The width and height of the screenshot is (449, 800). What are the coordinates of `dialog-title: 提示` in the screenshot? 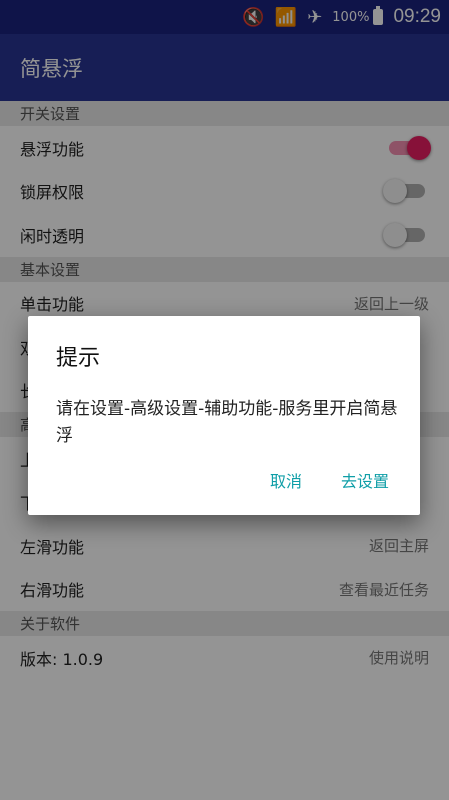 It's located at (78, 358).